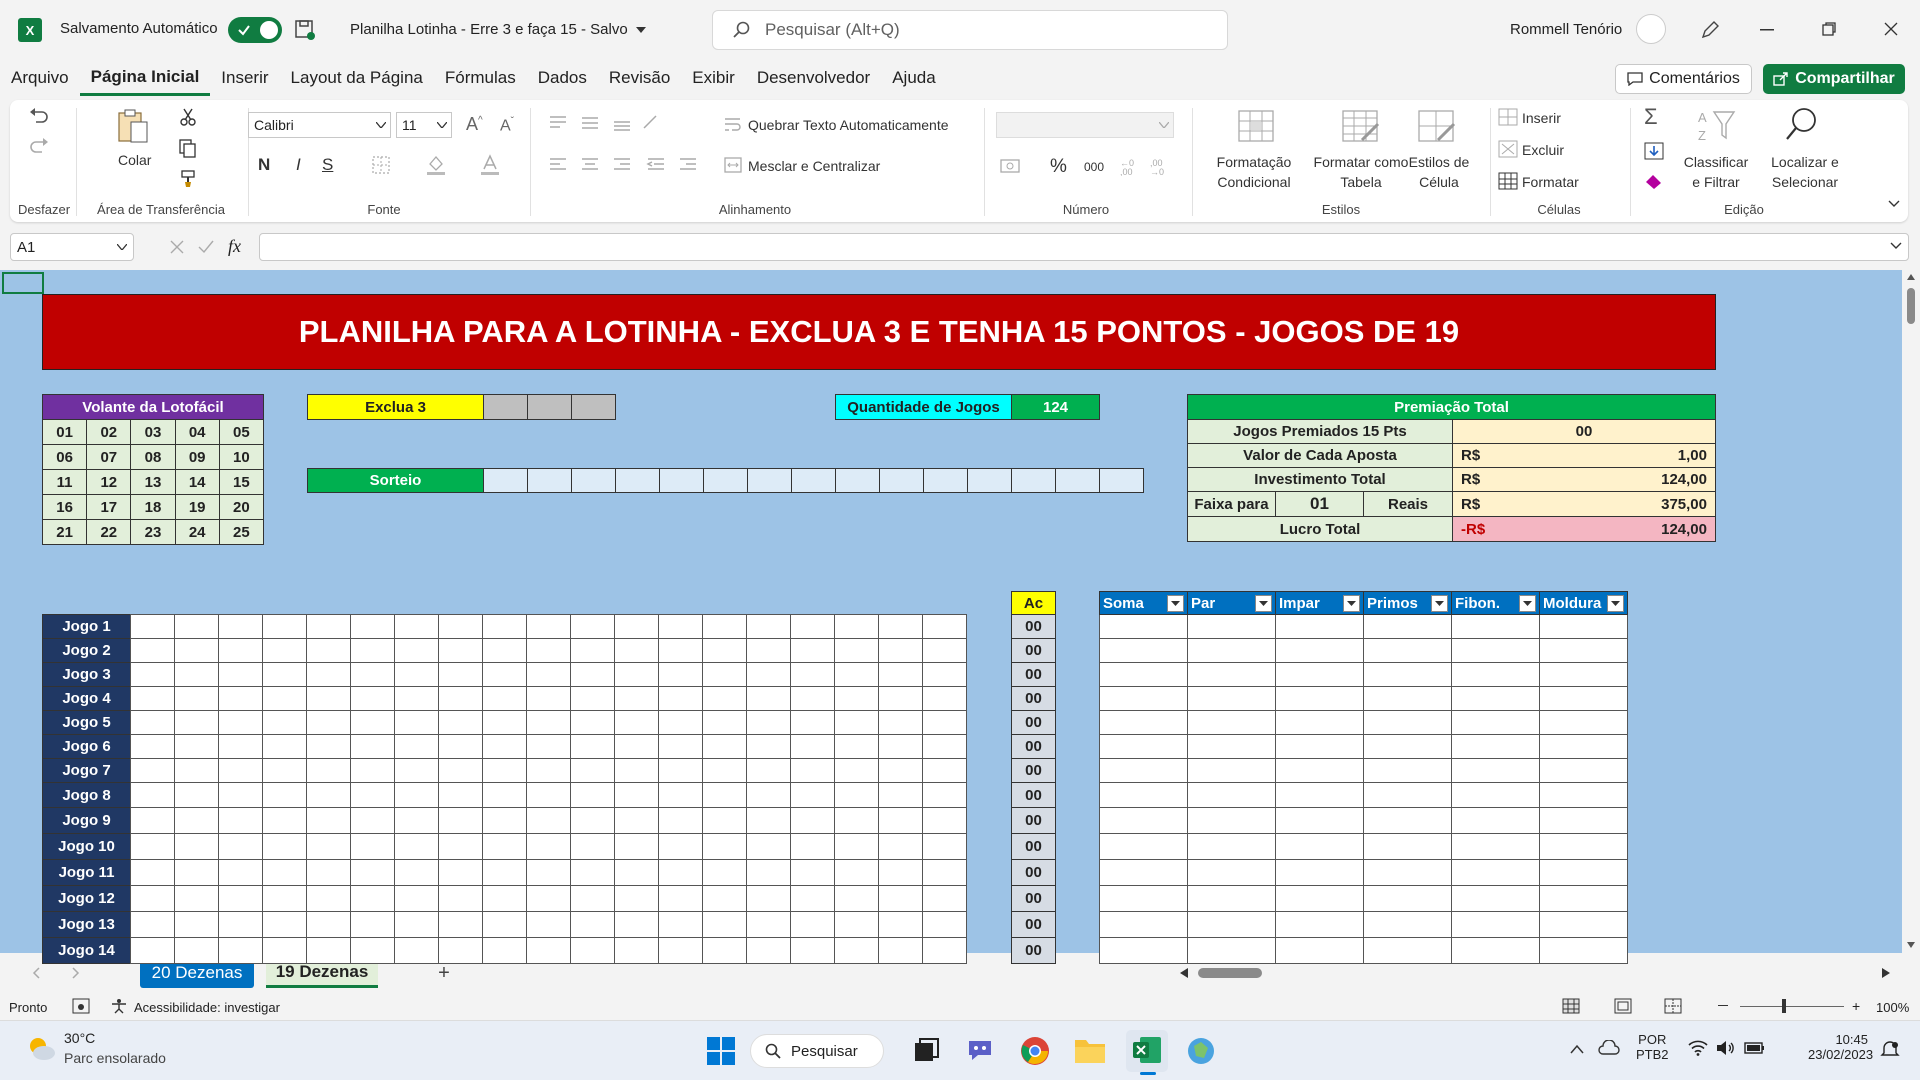 Image resolution: width=1920 pixels, height=1080 pixels. I want to click on cell-styles-icon, so click(1437, 127).